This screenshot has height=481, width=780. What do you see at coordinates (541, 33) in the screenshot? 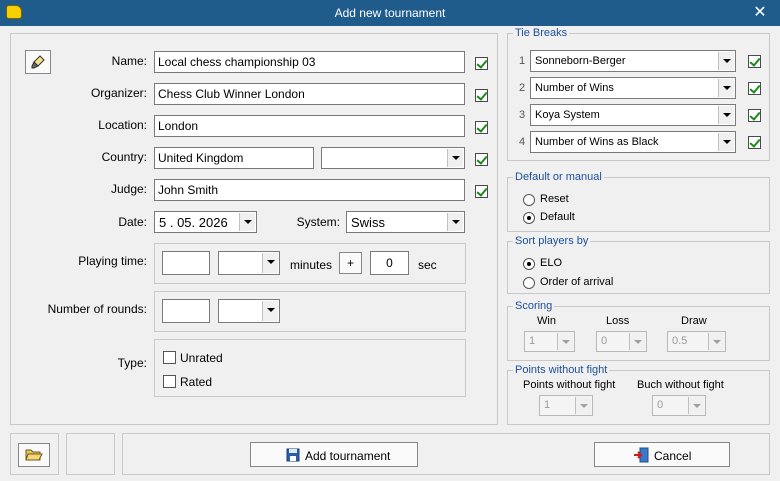
I see `tie-breaks-title: Tie Breaks` at bounding box center [541, 33].